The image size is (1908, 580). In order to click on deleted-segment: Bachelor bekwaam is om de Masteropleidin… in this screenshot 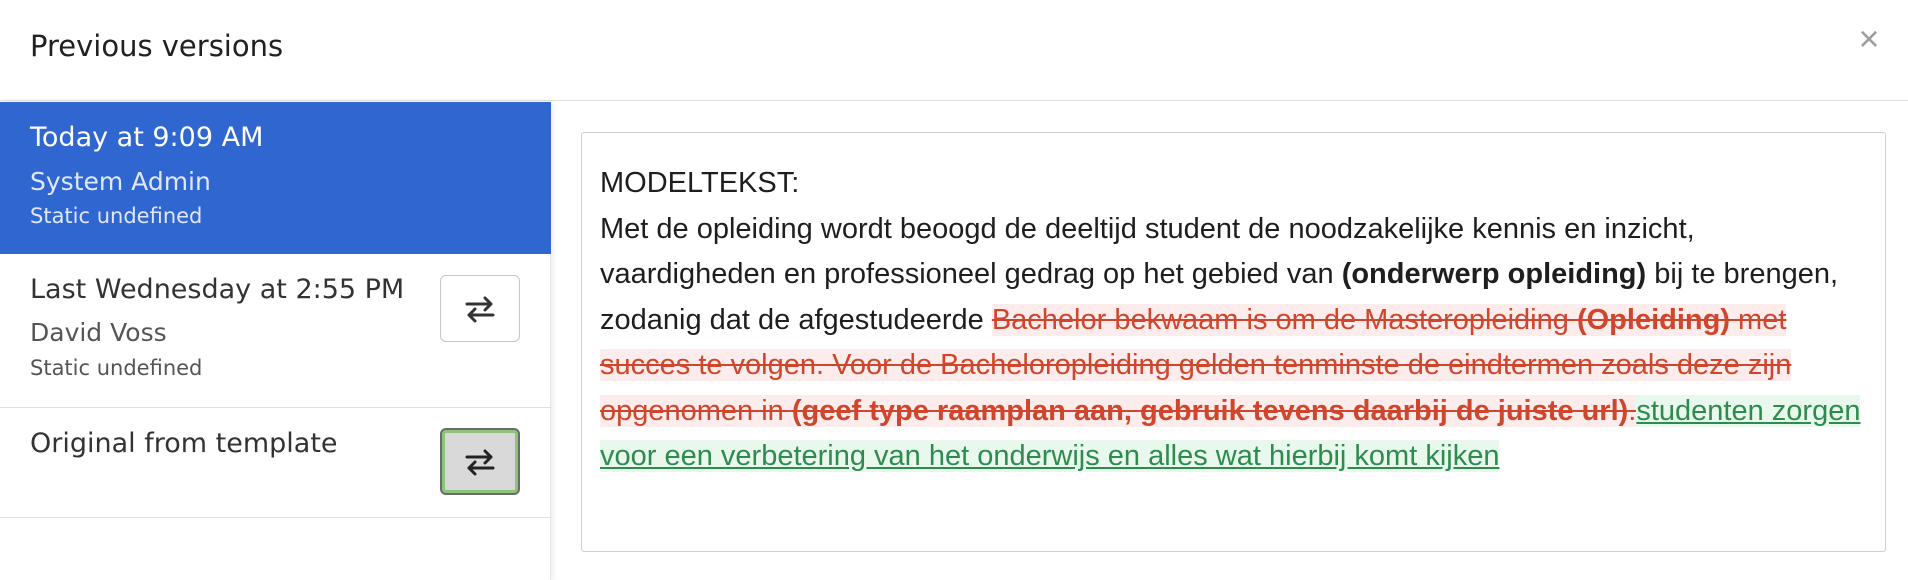, I will do `click(1284, 319)`.